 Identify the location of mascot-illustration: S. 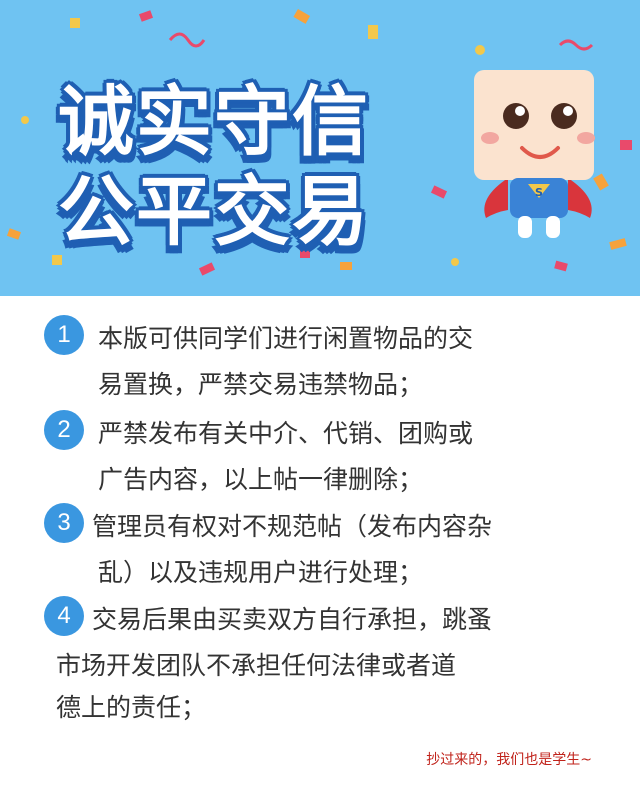
(534, 154).